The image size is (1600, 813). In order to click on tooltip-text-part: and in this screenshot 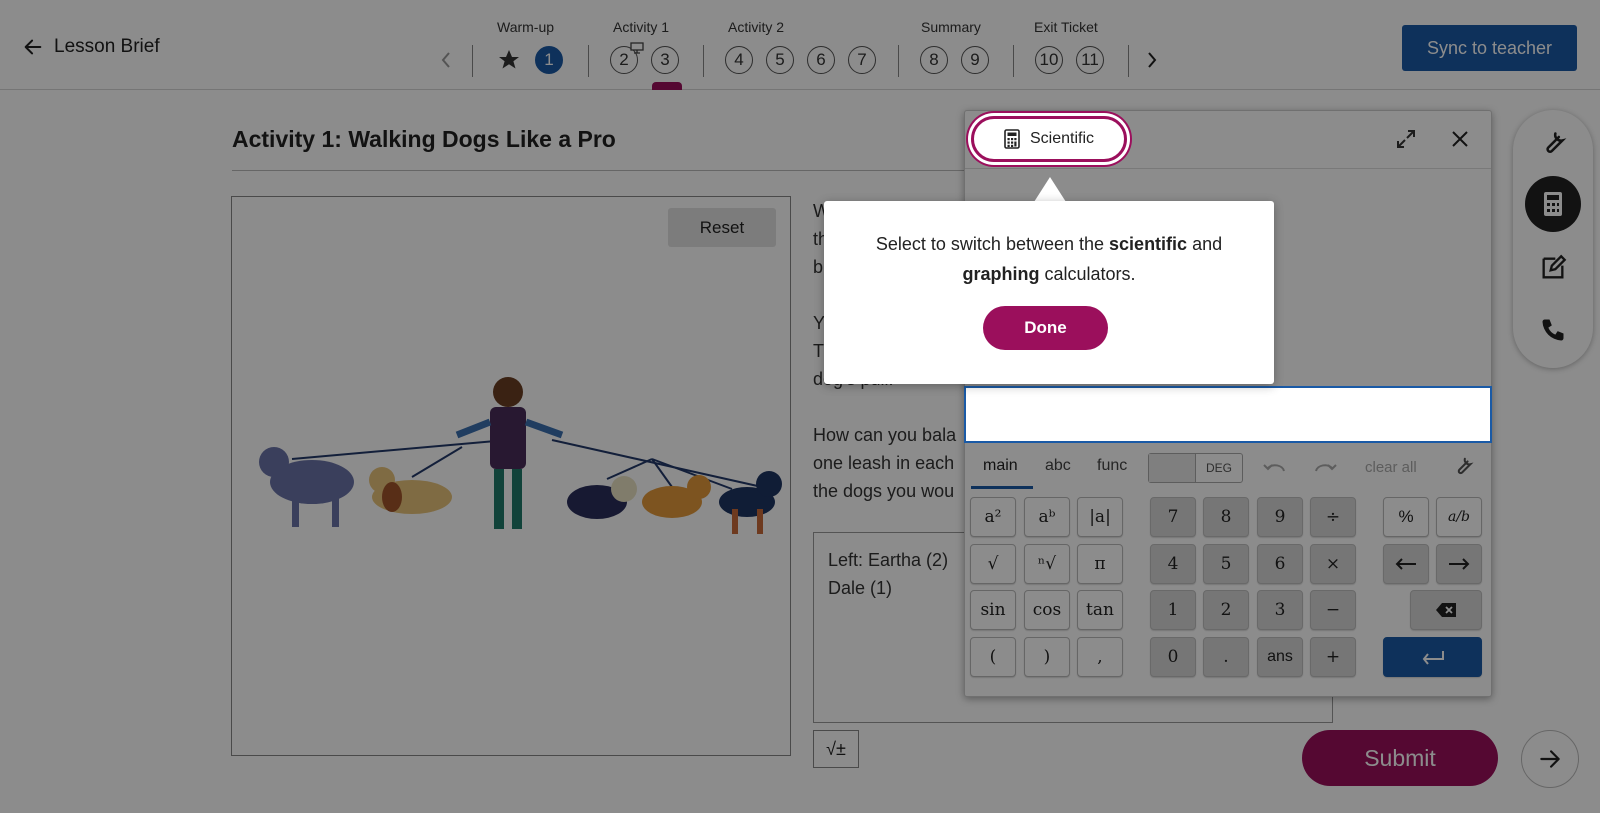, I will do `click(1205, 244)`.